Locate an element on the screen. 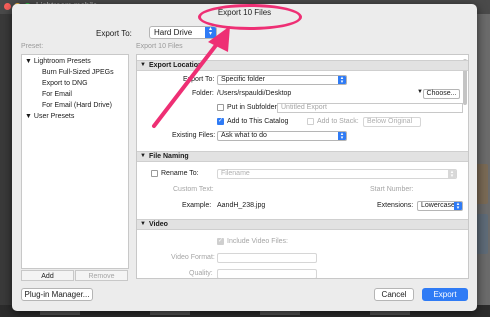 Image resolution: width=490 pixels, height=317 pixels. video-format-label: Video Format: is located at coordinates (193, 257).